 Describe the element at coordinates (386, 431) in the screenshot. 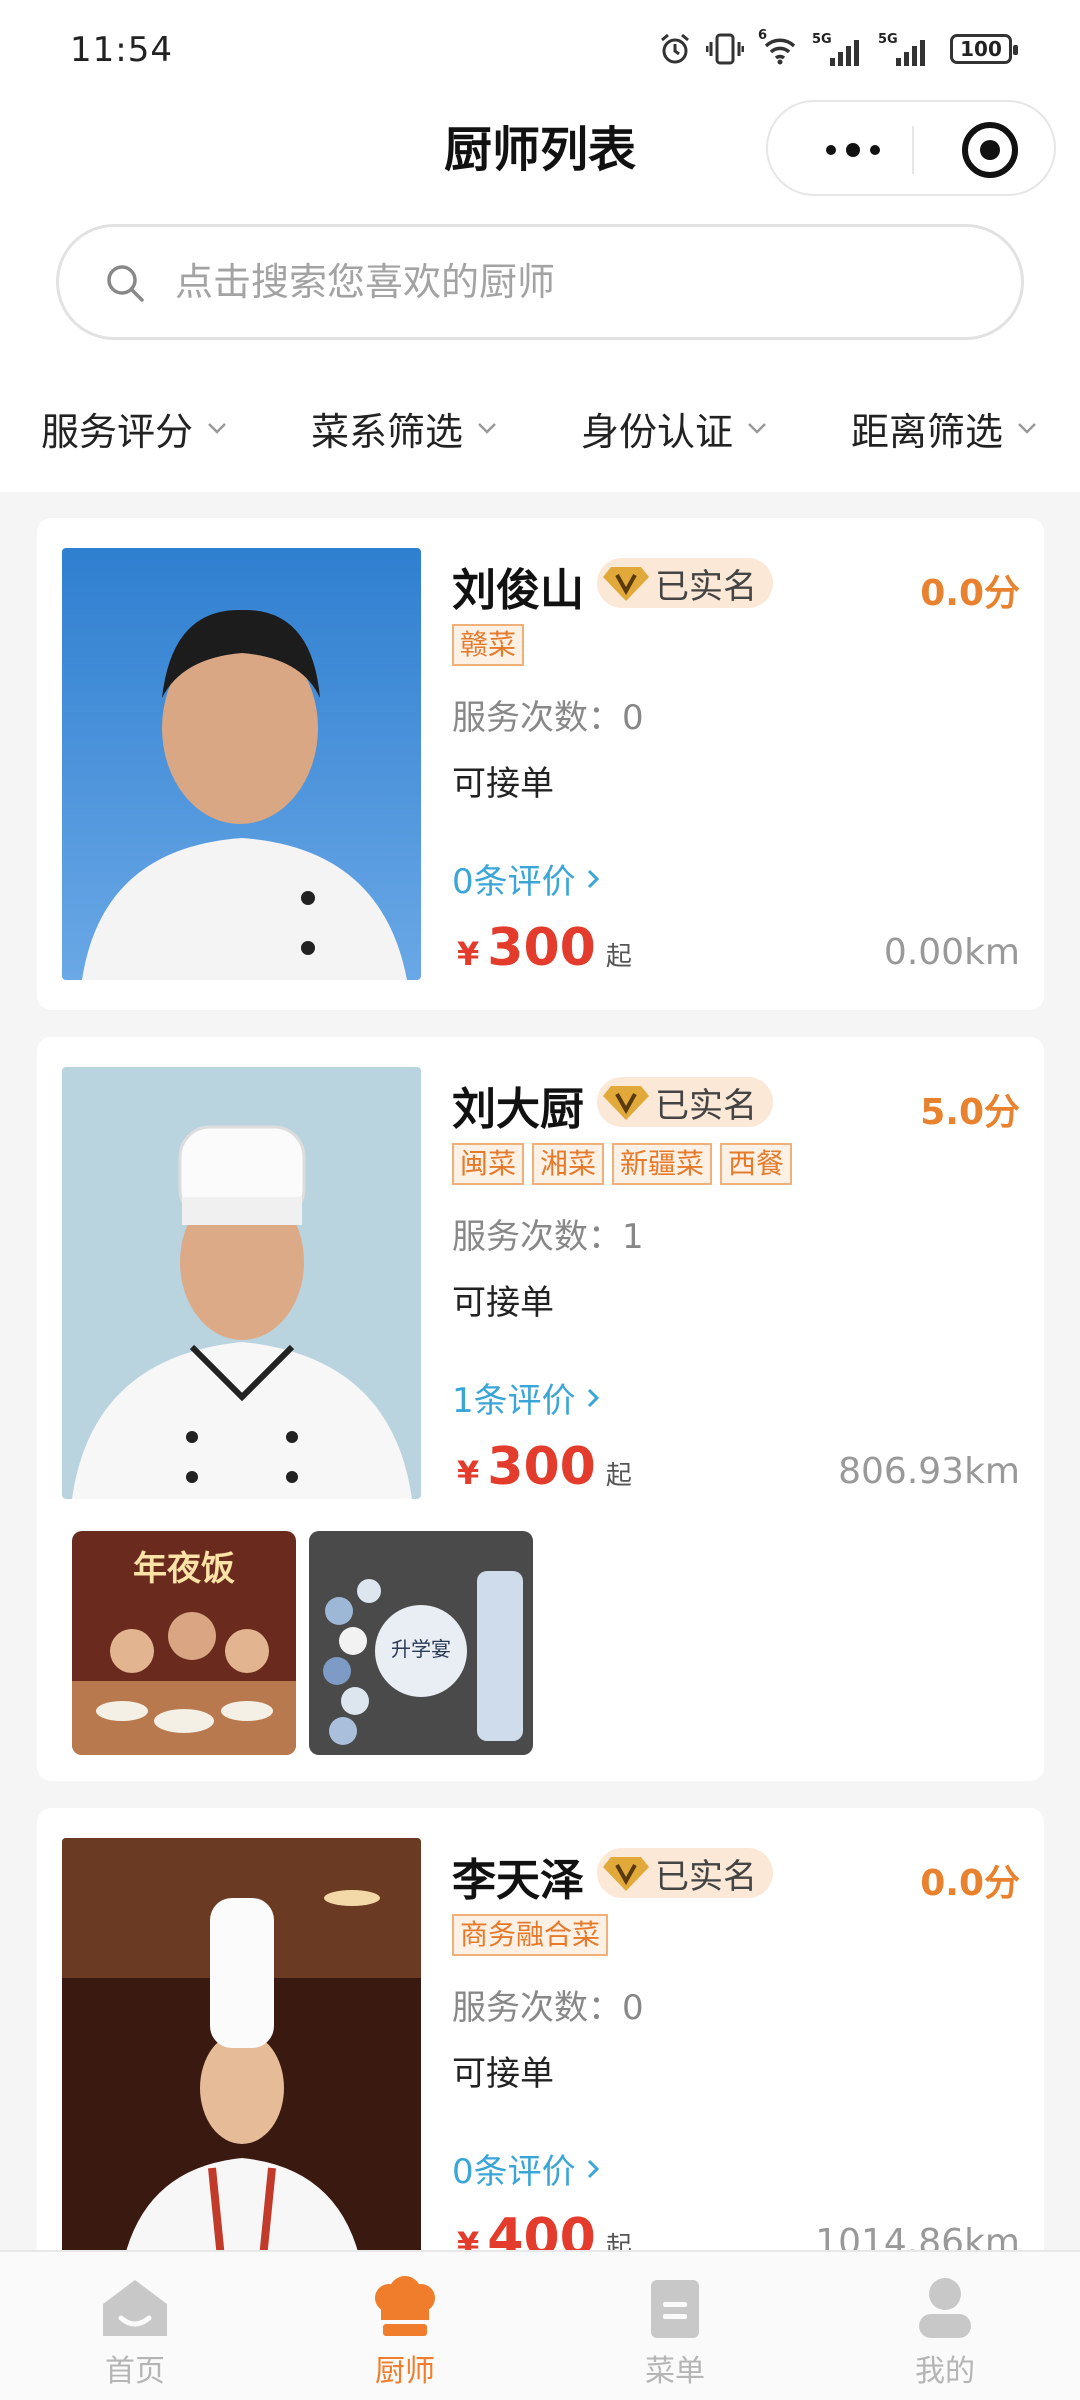

I see `filter-label: 菜系筛选` at that location.